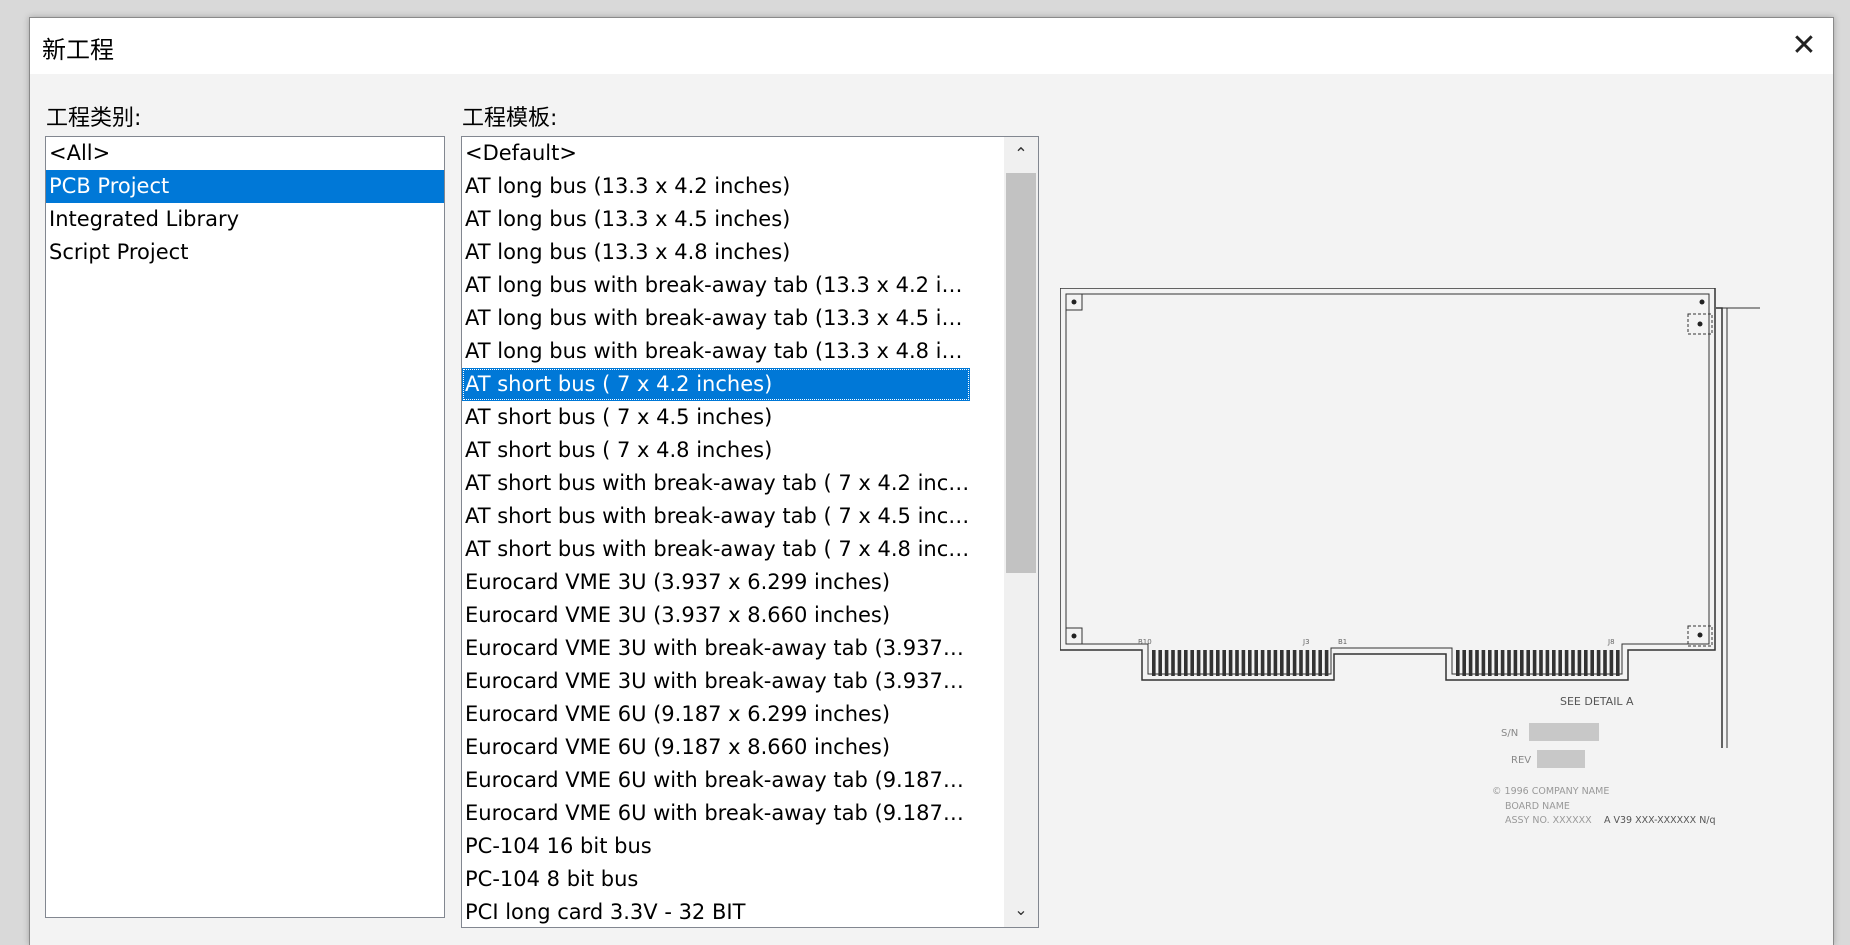 Image resolution: width=1850 pixels, height=945 pixels. What do you see at coordinates (1145, 642) in the screenshot?
I see `pin-label: B10` at bounding box center [1145, 642].